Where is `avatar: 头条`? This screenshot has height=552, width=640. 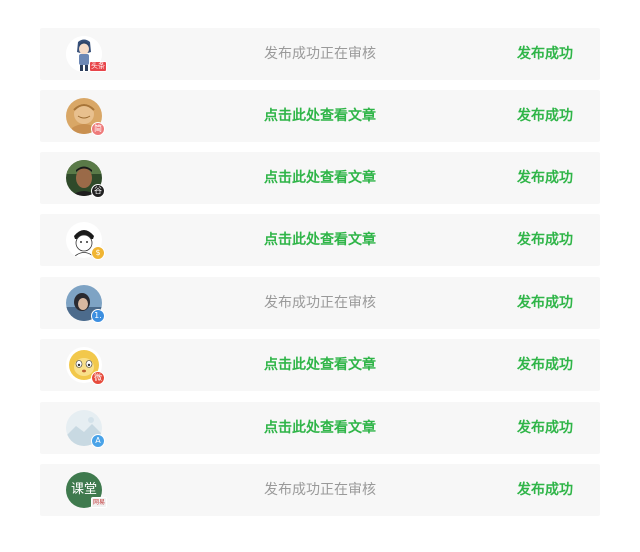 avatar: 头条 is located at coordinates (86, 54).